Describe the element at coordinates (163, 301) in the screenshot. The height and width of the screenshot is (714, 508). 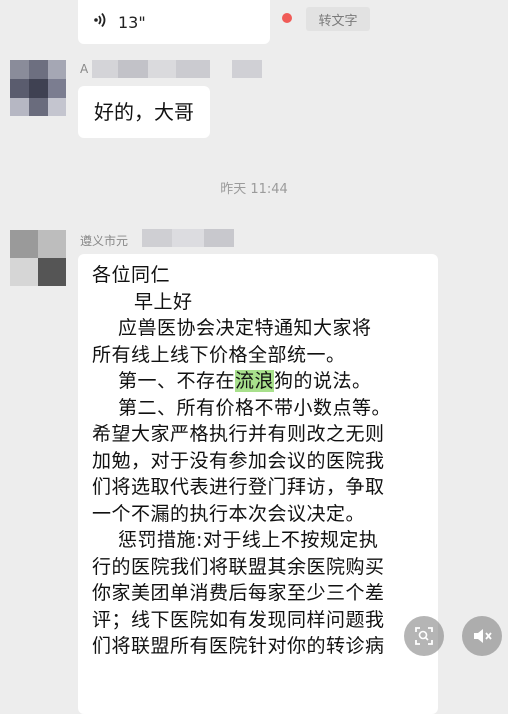
I see `text-line: 早上好` at that location.